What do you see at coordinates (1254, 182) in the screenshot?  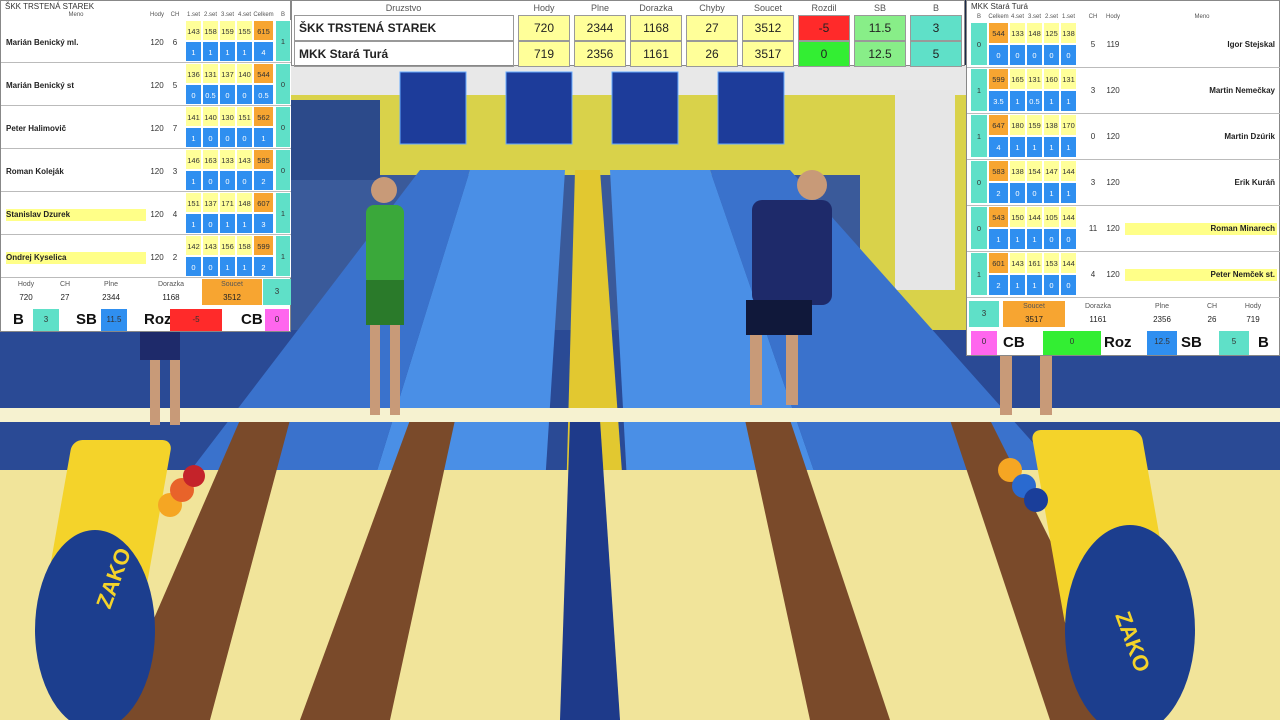 I see `player-name: Erik Kuráň` at bounding box center [1254, 182].